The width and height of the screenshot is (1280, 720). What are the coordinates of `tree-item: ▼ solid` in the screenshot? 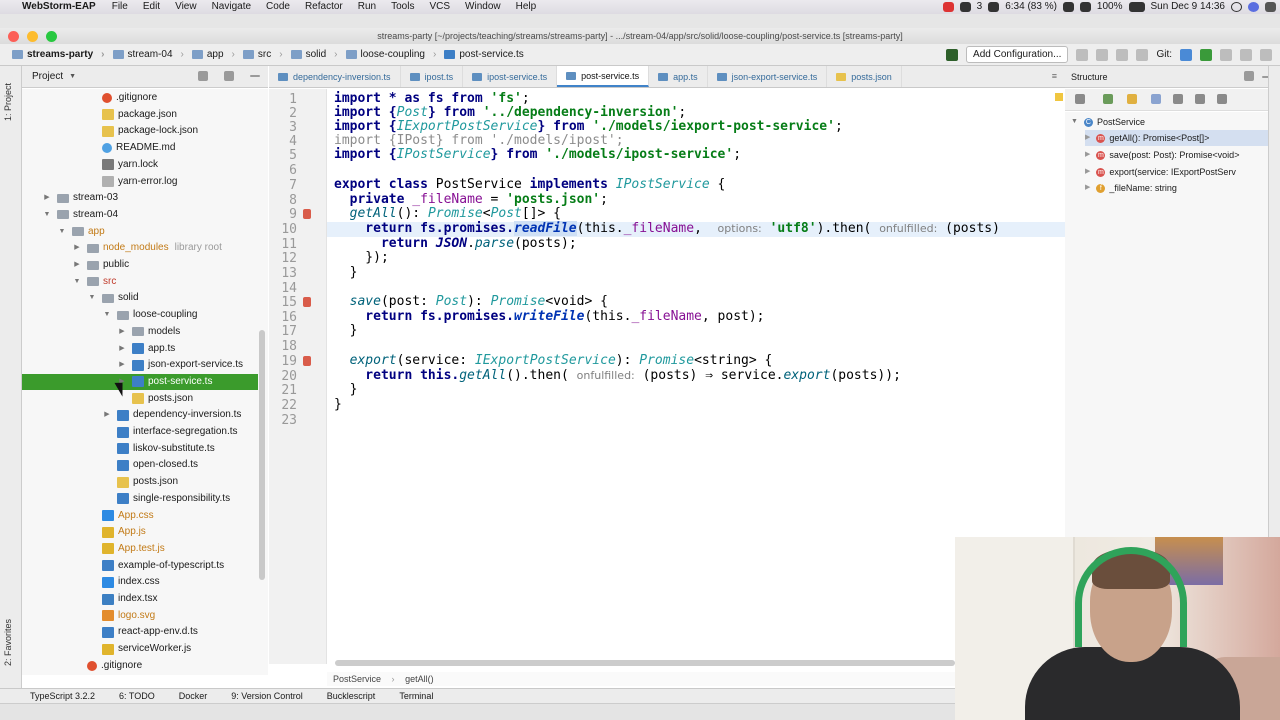 It's located at (140, 298).